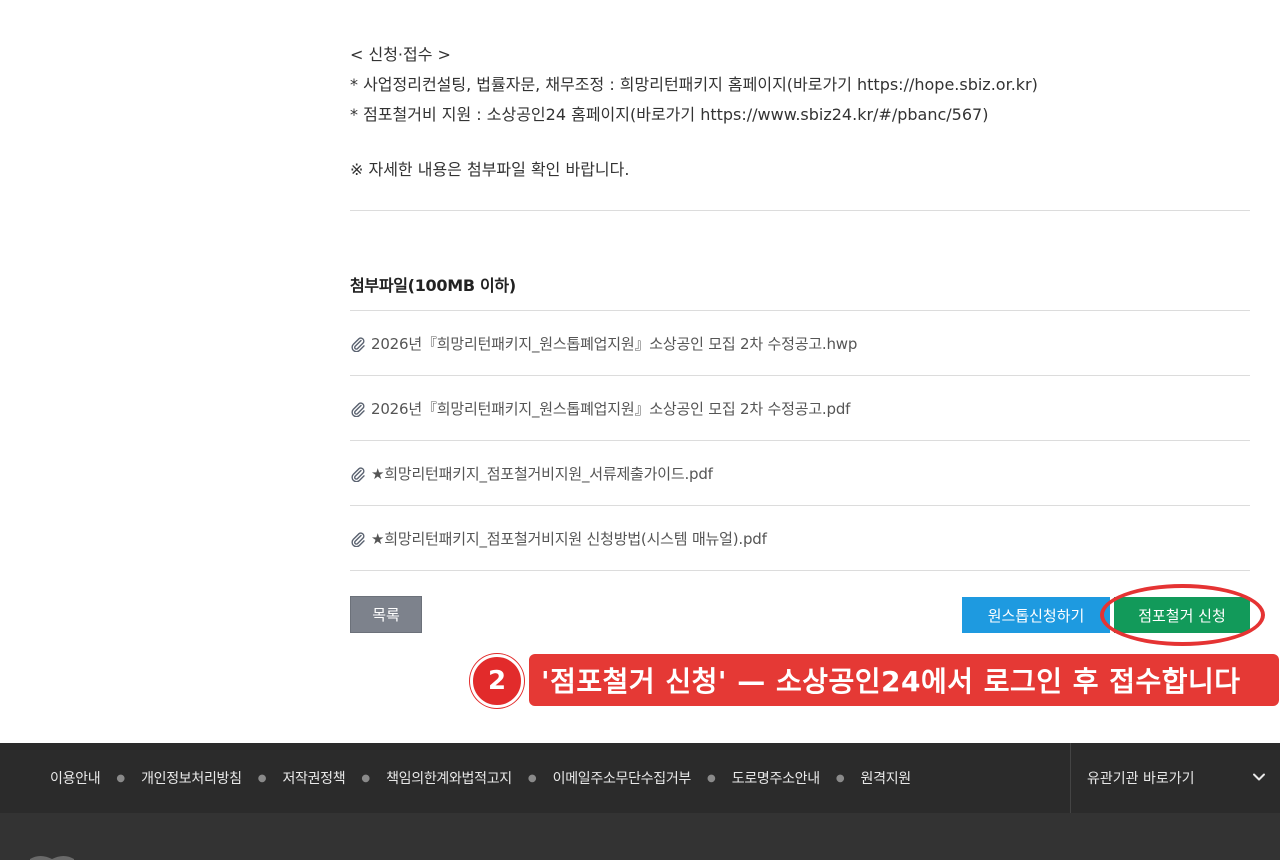 This screenshot has height=860, width=1280. I want to click on section-divider, so click(800, 210).